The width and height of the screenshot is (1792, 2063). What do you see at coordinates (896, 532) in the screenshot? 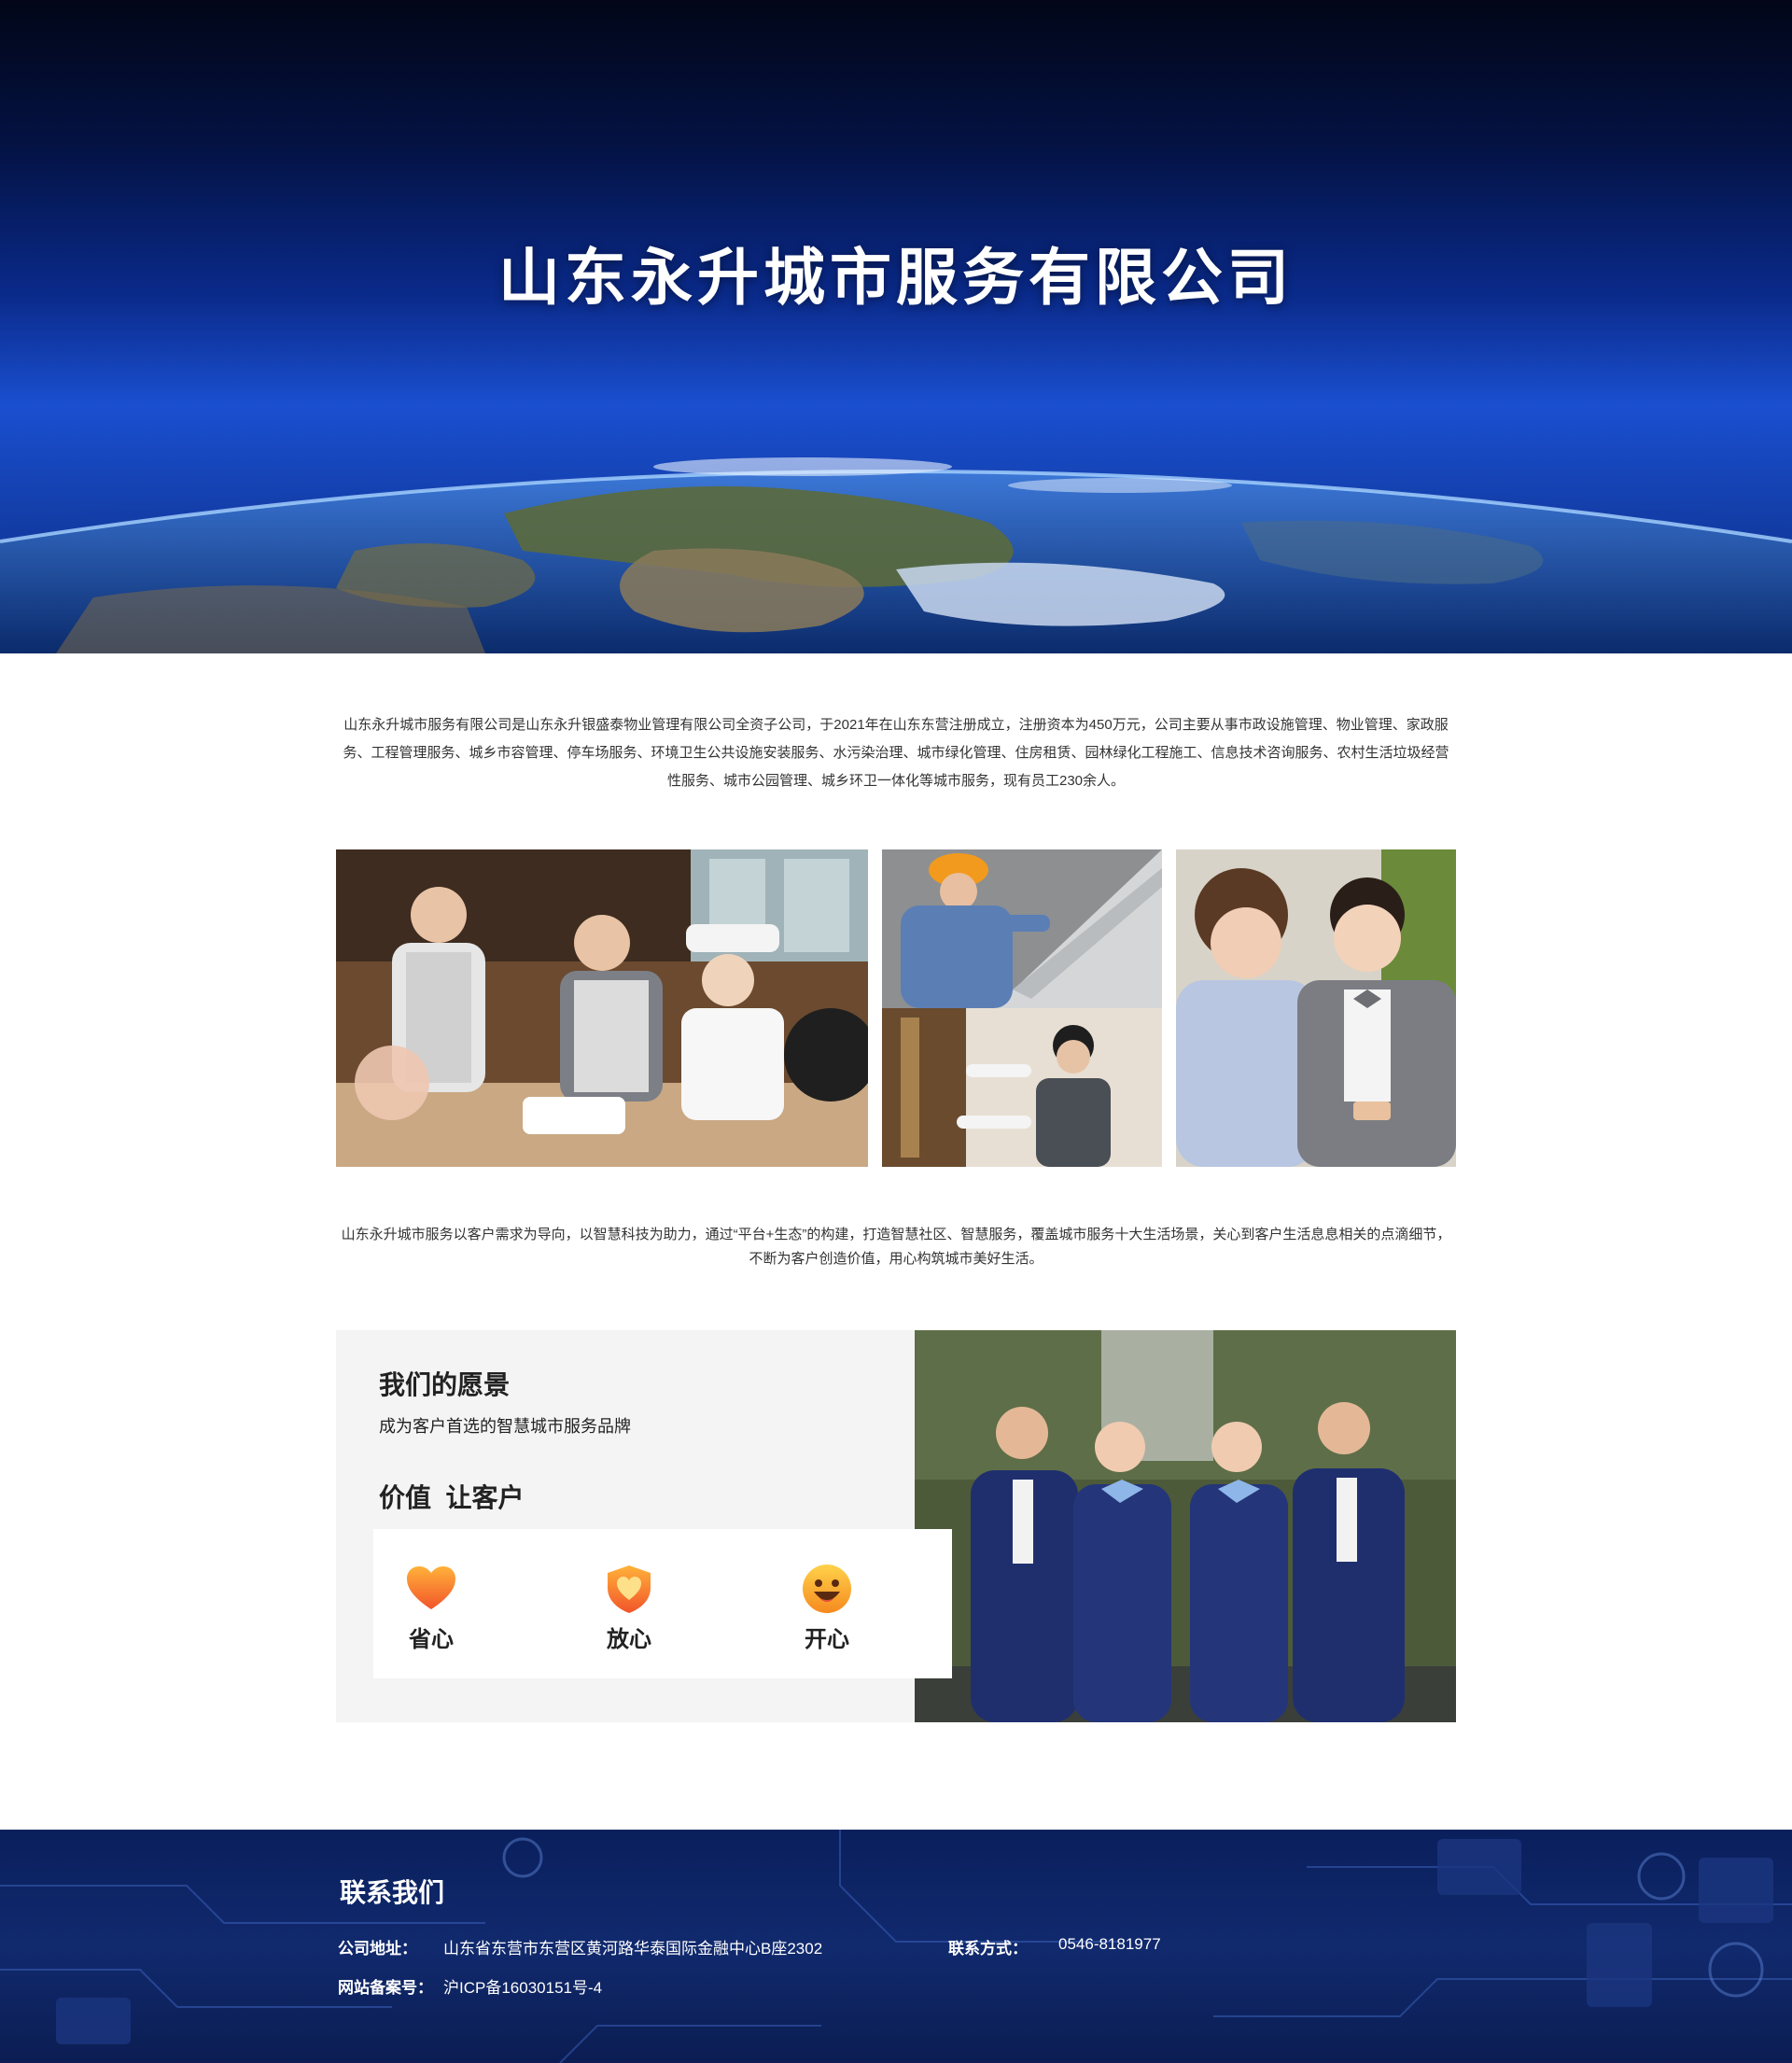
I see `earth-image` at bounding box center [896, 532].